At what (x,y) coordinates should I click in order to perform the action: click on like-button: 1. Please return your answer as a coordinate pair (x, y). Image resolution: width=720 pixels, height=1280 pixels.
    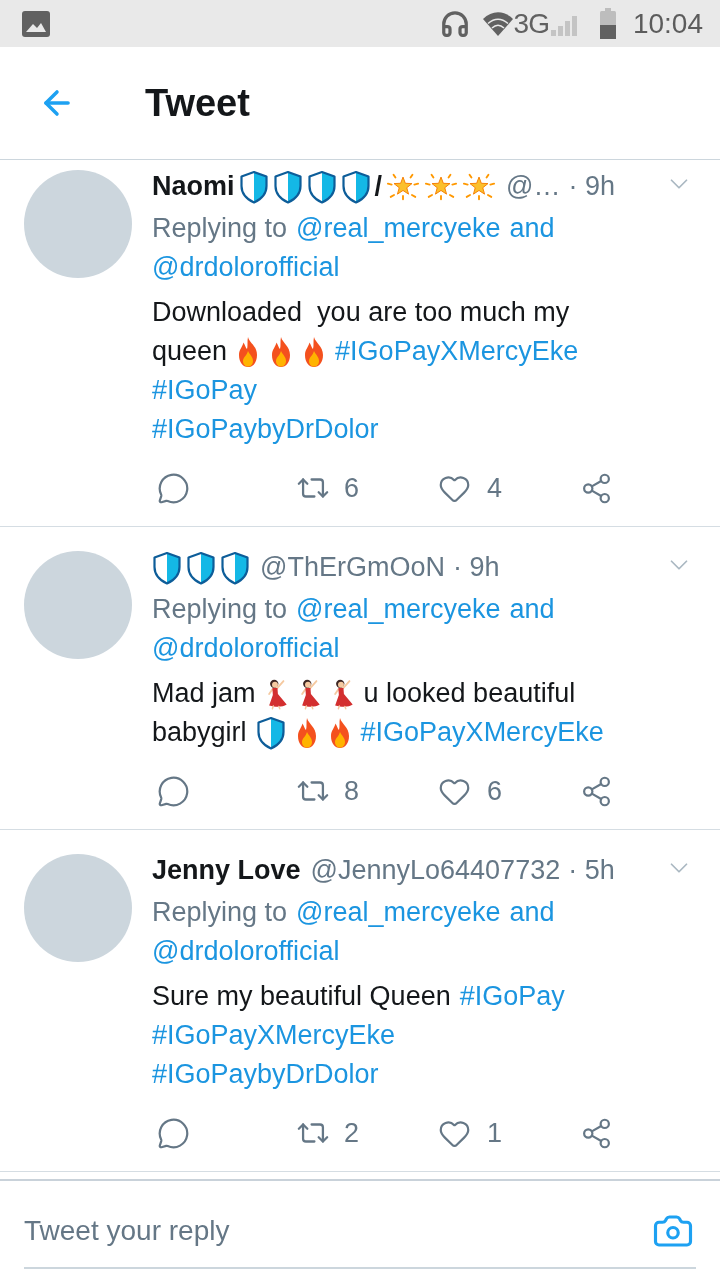
    Looking at the image, I should click on (467, 1133).